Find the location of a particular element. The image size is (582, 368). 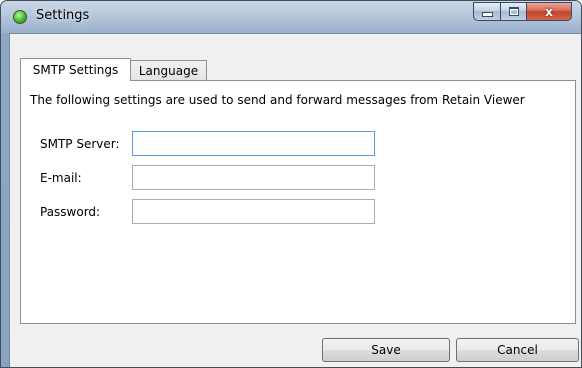

tab-smtp-settings: SMTP Settings is located at coordinates (75, 69).